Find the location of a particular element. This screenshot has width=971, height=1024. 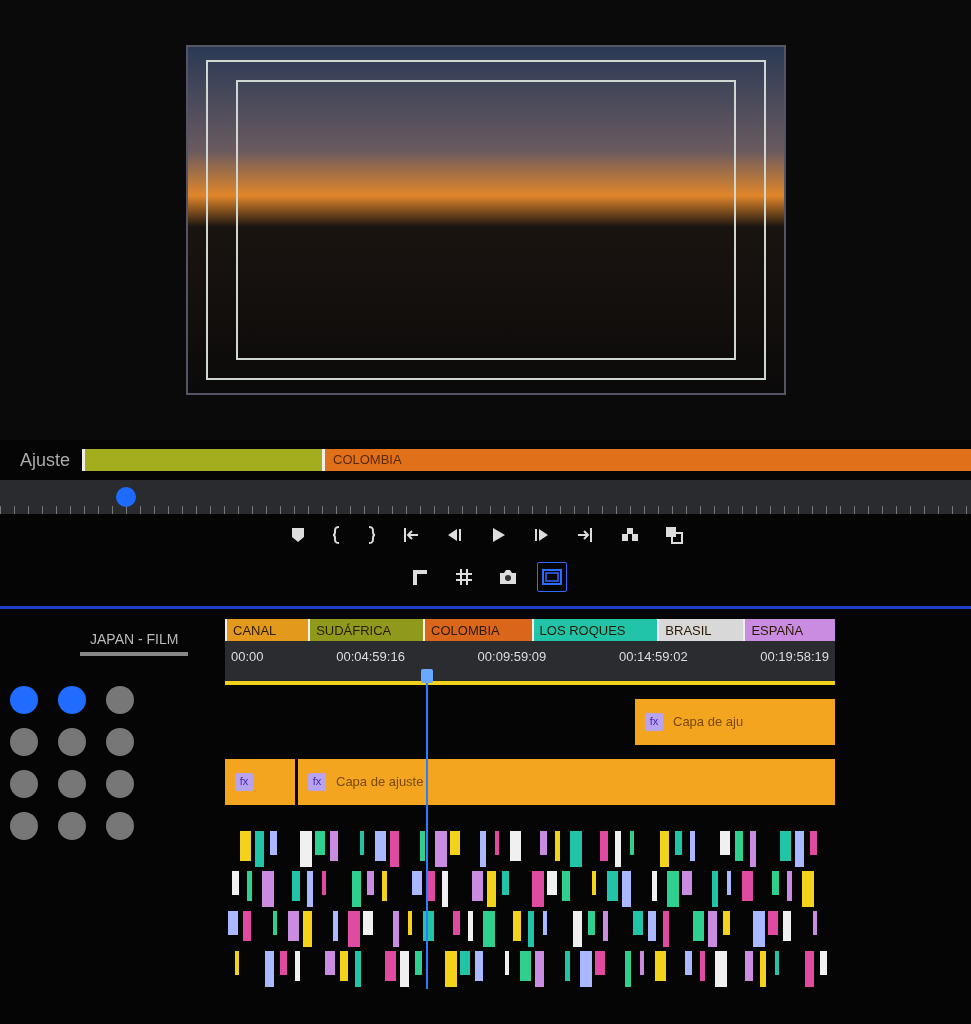

clip-label: Capa de aju is located at coordinates (708, 721).